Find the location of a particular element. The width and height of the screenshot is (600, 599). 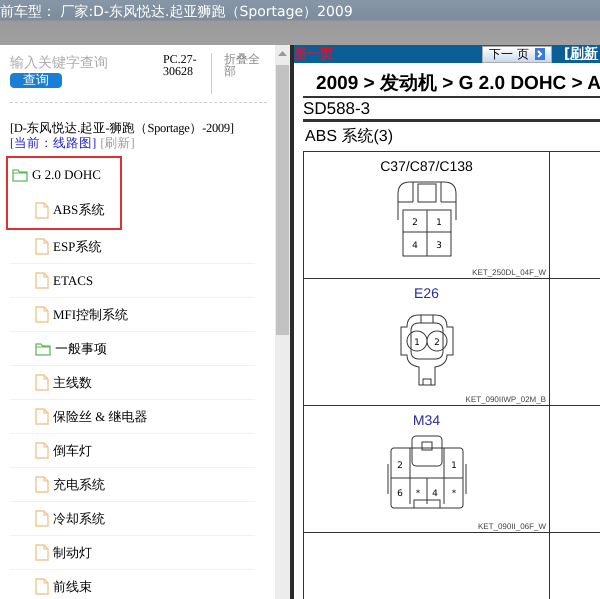

connector-name: E26 is located at coordinates (426, 293).